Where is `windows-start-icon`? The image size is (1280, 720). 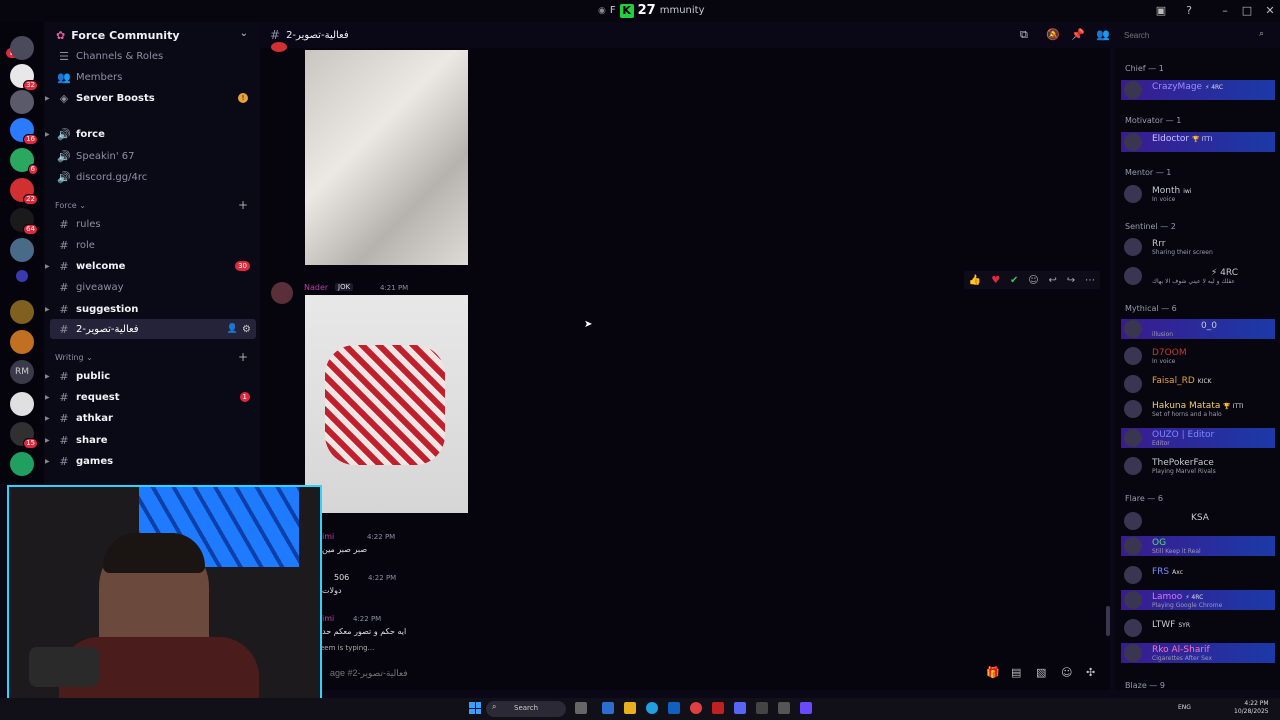 windows-start-icon is located at coordinates (475, 708).